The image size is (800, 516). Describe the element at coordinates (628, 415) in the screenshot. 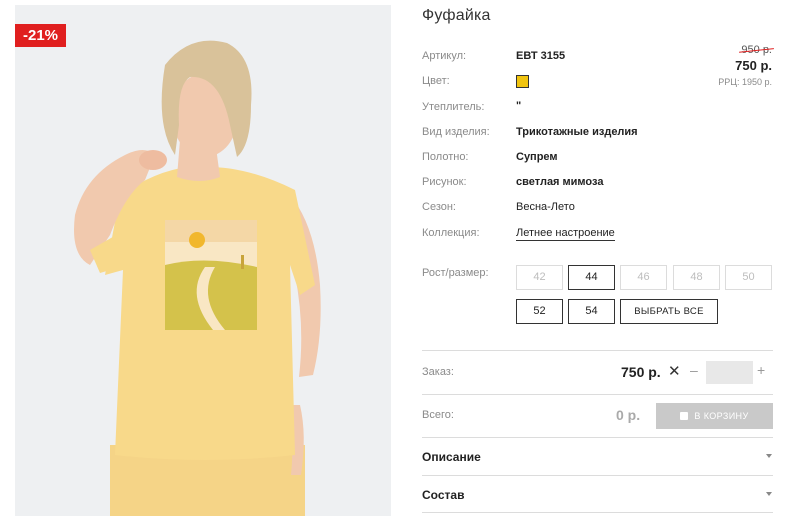

I see `total-value: 0 р.` at that location.